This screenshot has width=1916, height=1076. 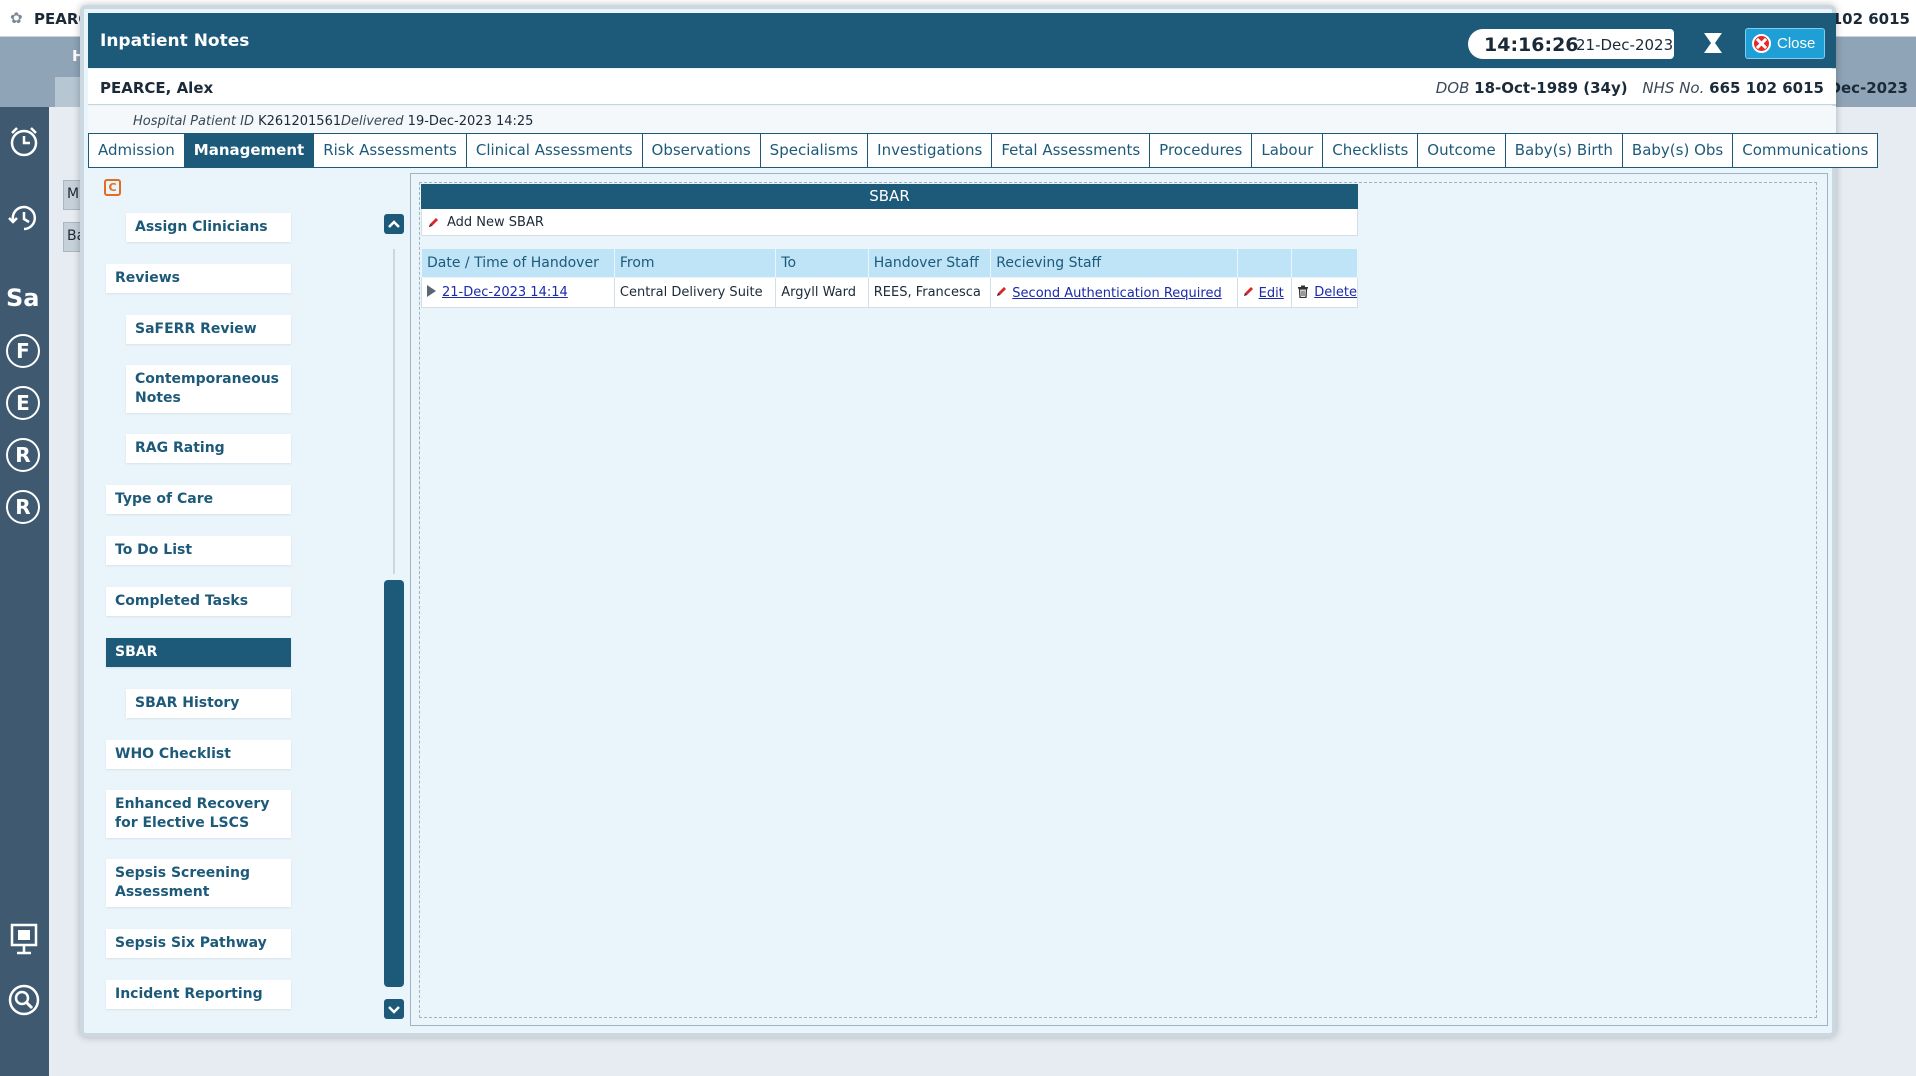 I want to click on clock-time: 14:16:26, so click(x=1531, y=45).